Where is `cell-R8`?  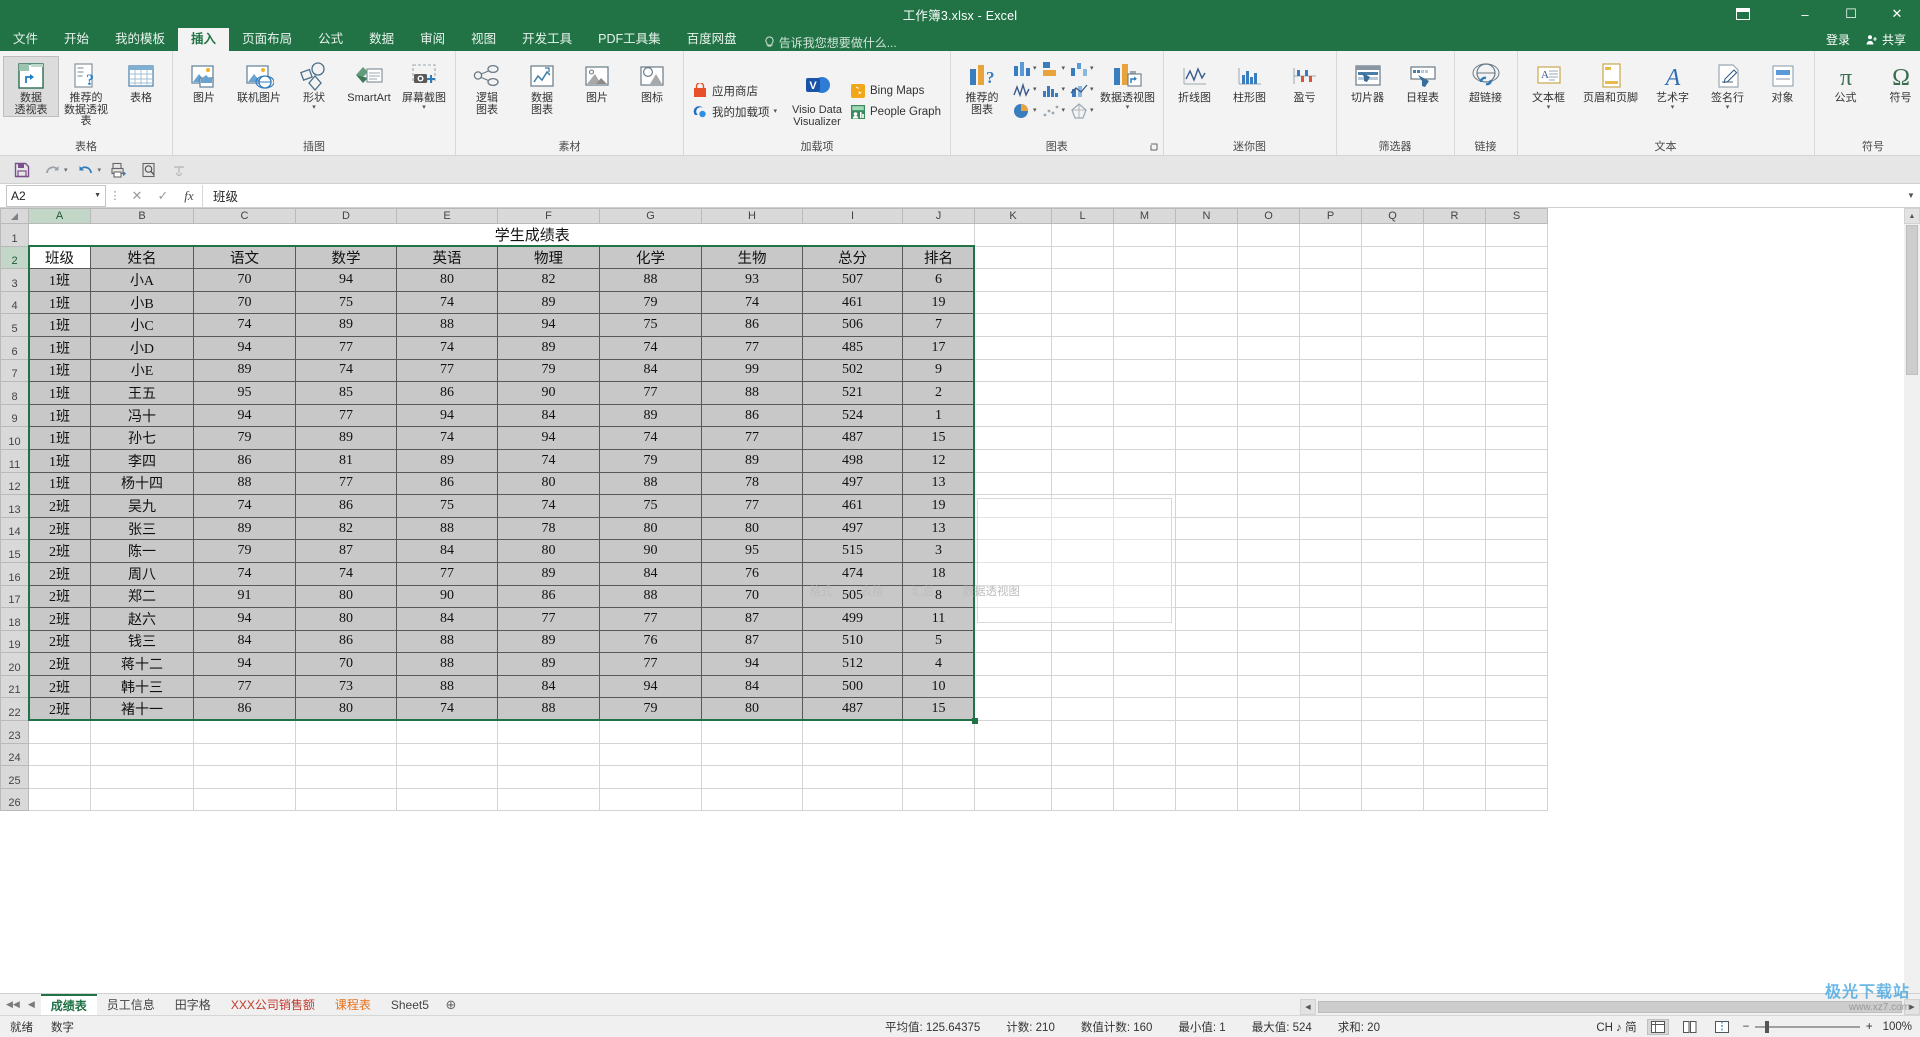 cell-R8 is located at coordinates (1454, 393).